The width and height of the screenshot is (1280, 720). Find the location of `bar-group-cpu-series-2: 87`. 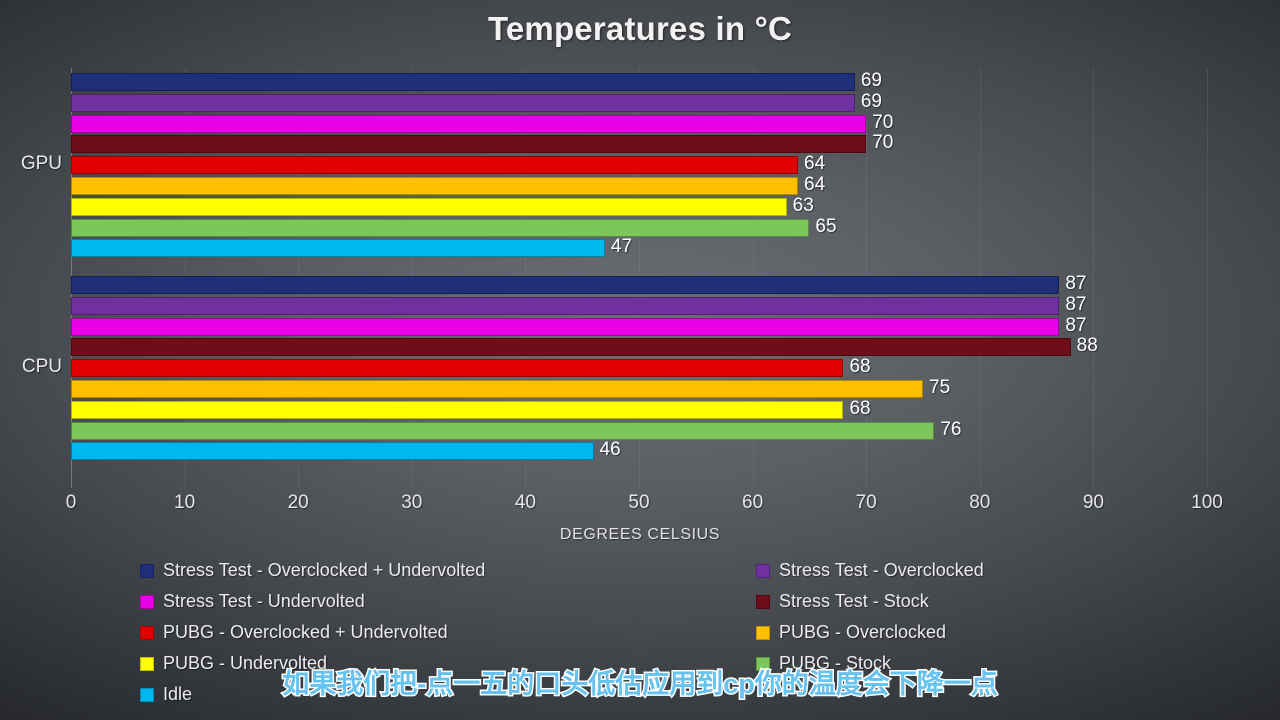

bar-group-cpu-series-2: 87 is located at coordinates (639, 325).